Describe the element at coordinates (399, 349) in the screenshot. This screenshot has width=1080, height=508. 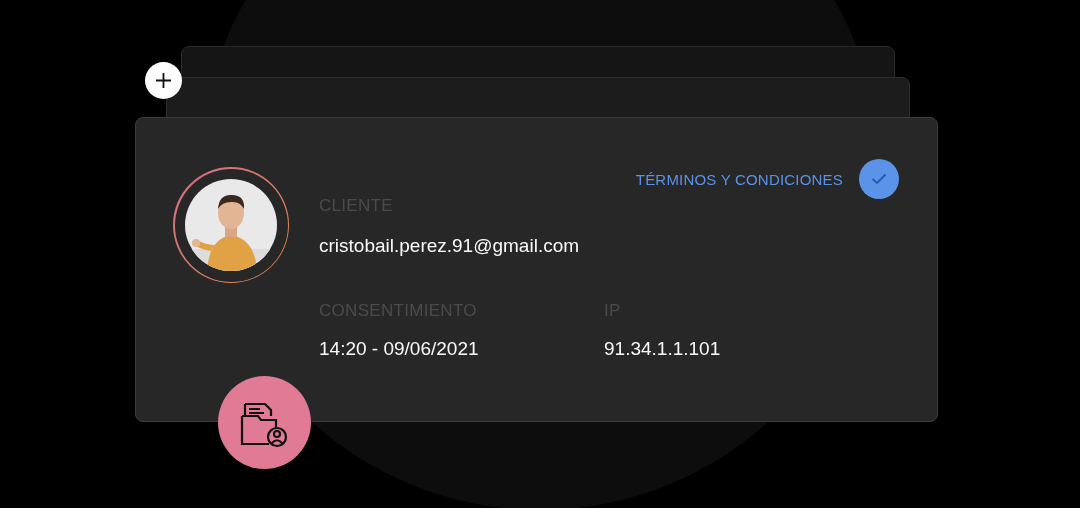
I see `field-value: 14:20 - 09/06/2021` at that location.